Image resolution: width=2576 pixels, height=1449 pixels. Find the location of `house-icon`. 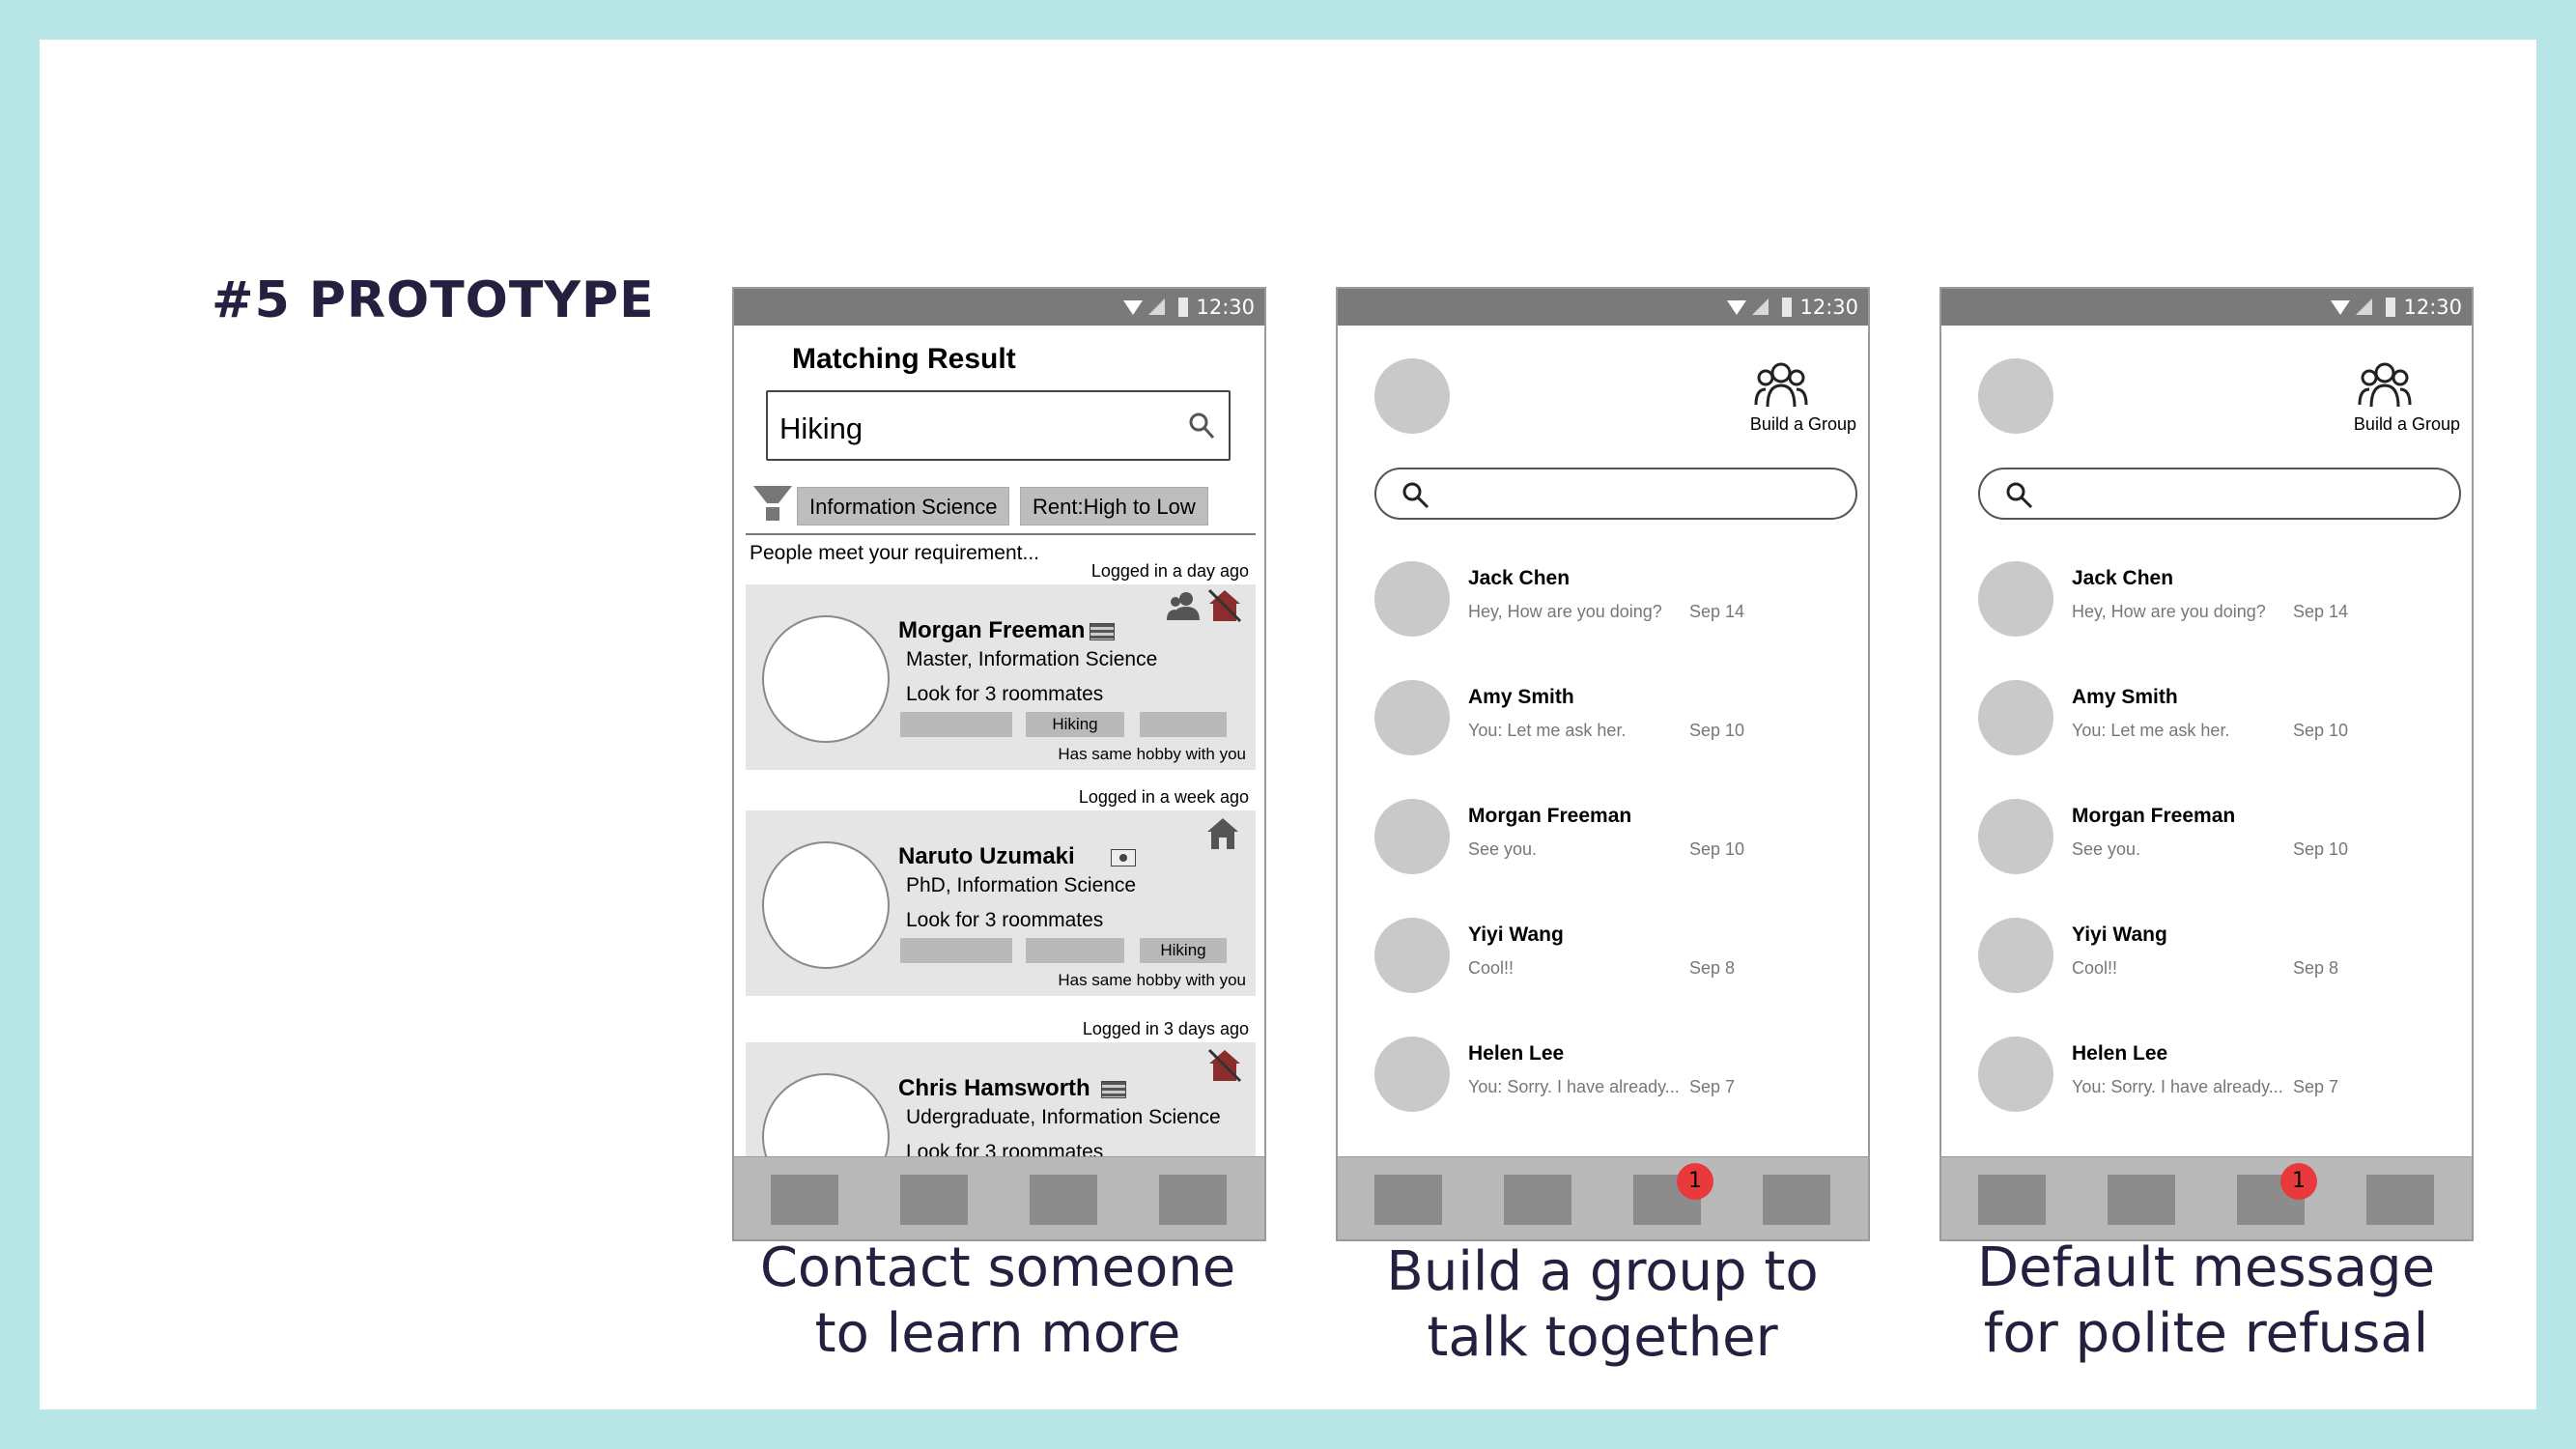

house-icon is located at coordinates (1222, 833).